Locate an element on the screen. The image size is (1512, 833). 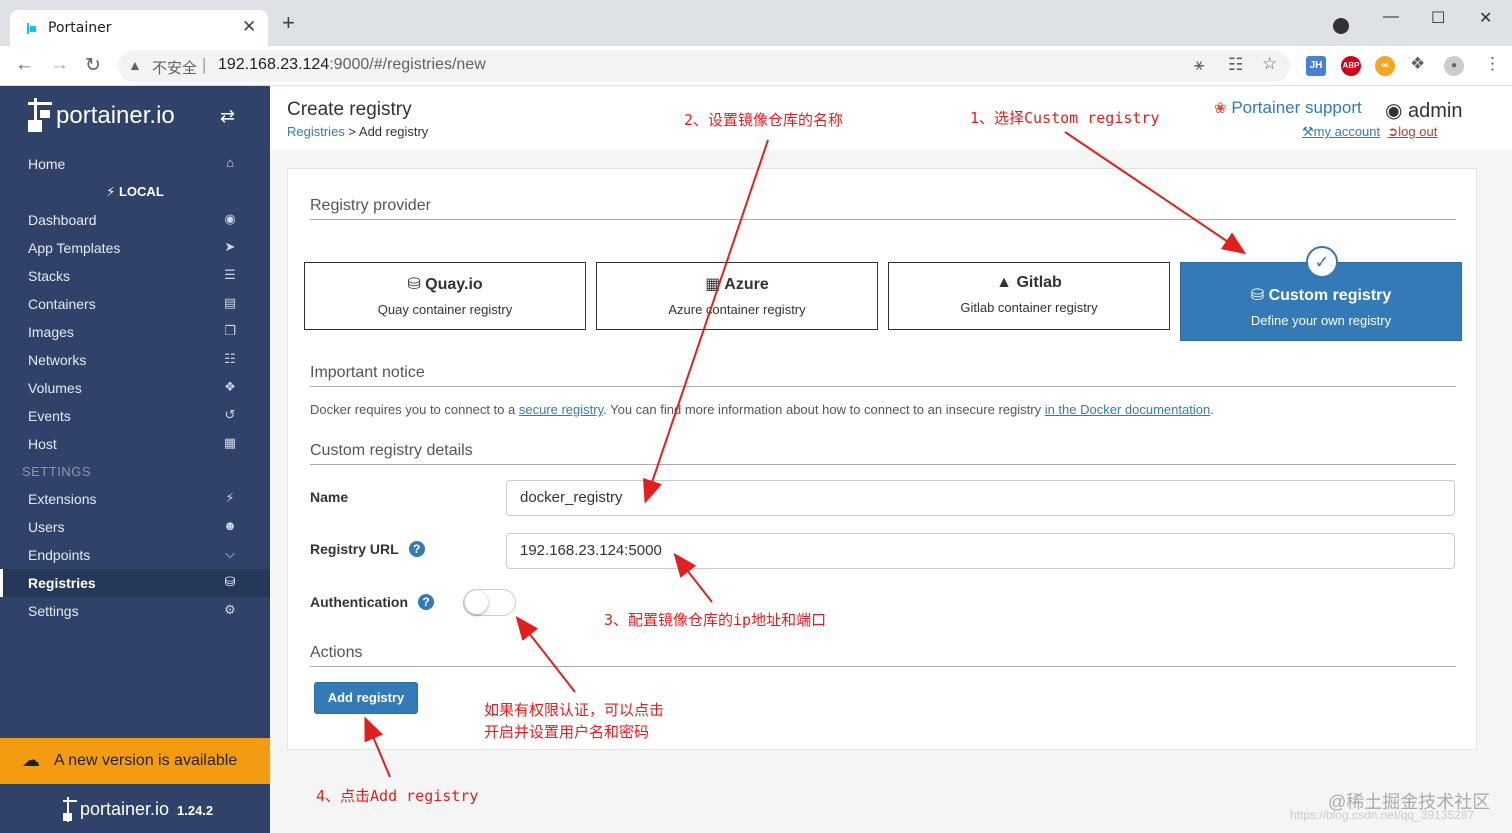
my-account-link: ⚒my account is located at coordinates (1341, 131).